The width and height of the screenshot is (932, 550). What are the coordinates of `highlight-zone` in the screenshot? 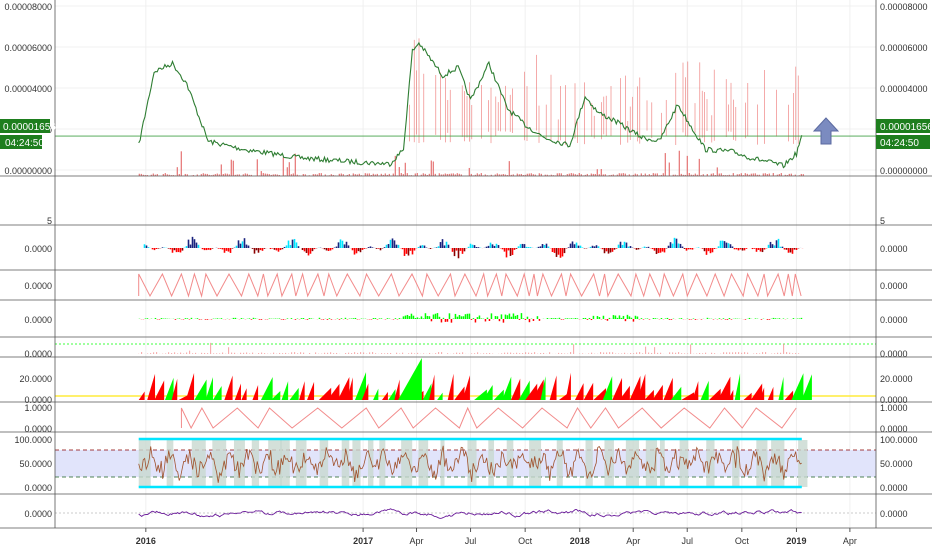 It's located at (275, 463).